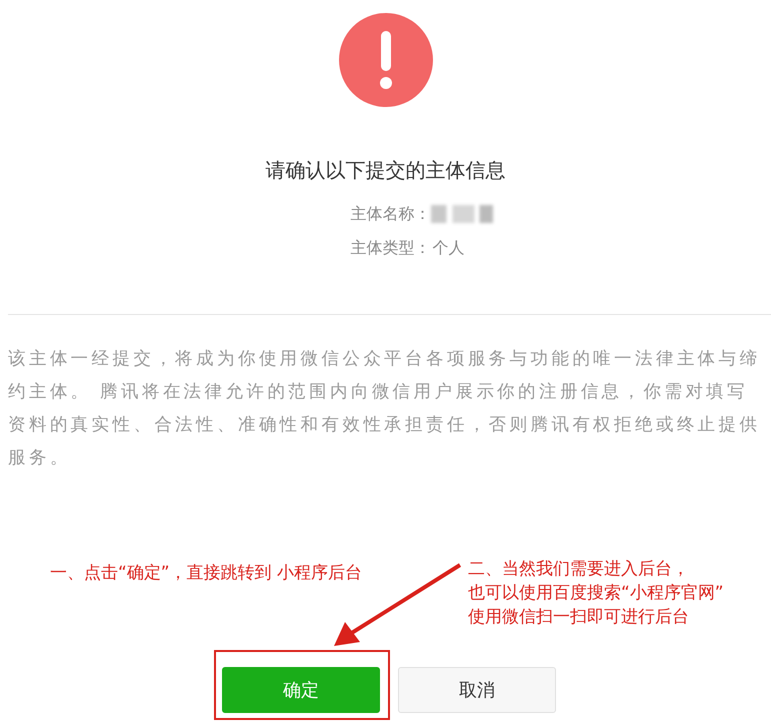 The width and height of the screenshot is (771, 726). Describe the element at coordinates (390, 248) in the screenshot. I see `field-label: 主体类型：` at that location.